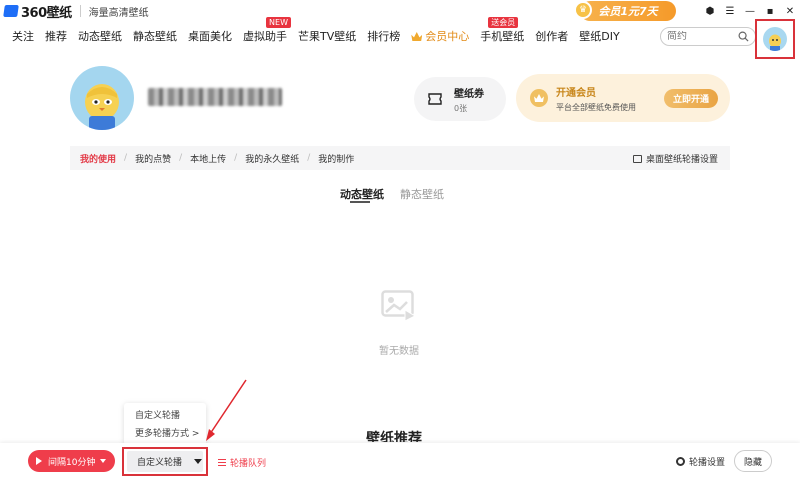  Describe the element at coordinates (394, 436) in the screenshot. I see `recommend-section-title: 壁纸推荐` at that location.